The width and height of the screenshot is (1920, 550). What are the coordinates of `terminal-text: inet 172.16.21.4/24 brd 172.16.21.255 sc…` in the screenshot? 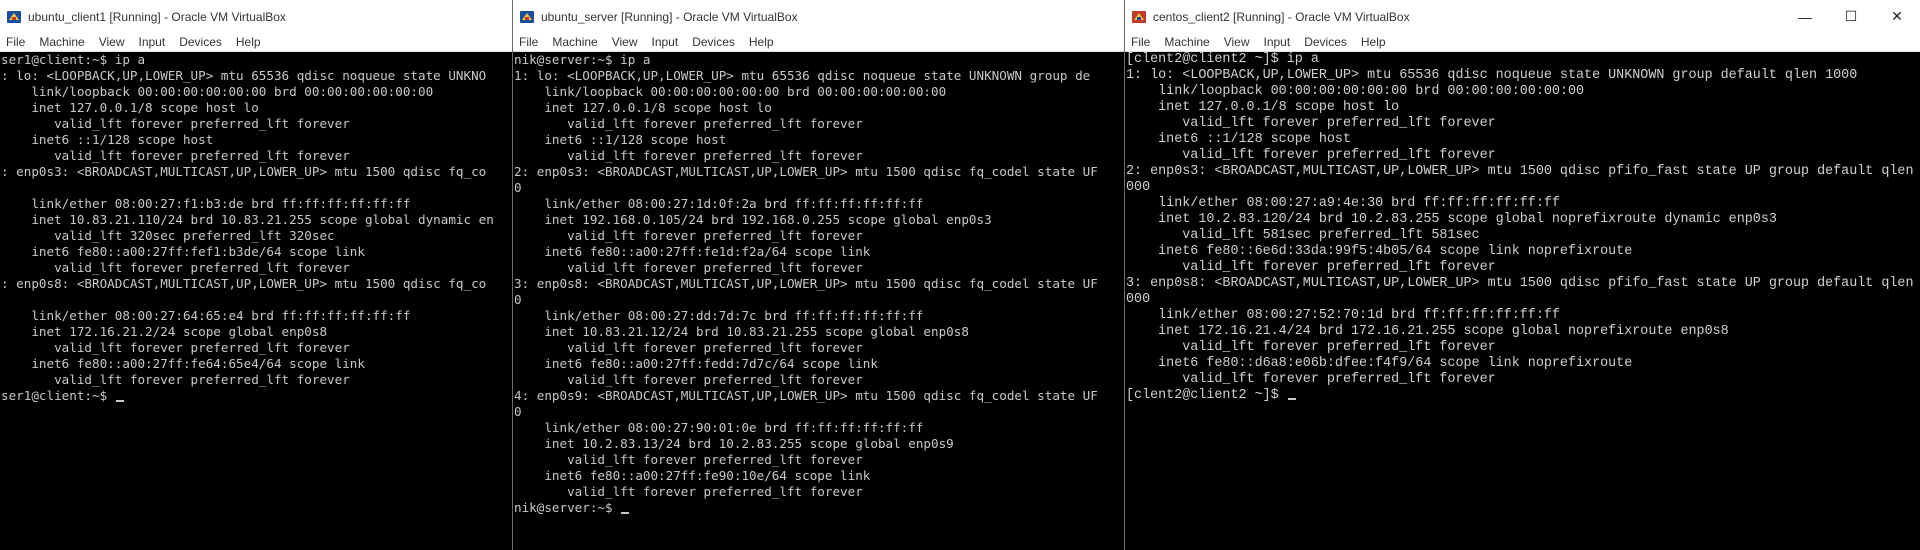 It's located at (1427, 331).